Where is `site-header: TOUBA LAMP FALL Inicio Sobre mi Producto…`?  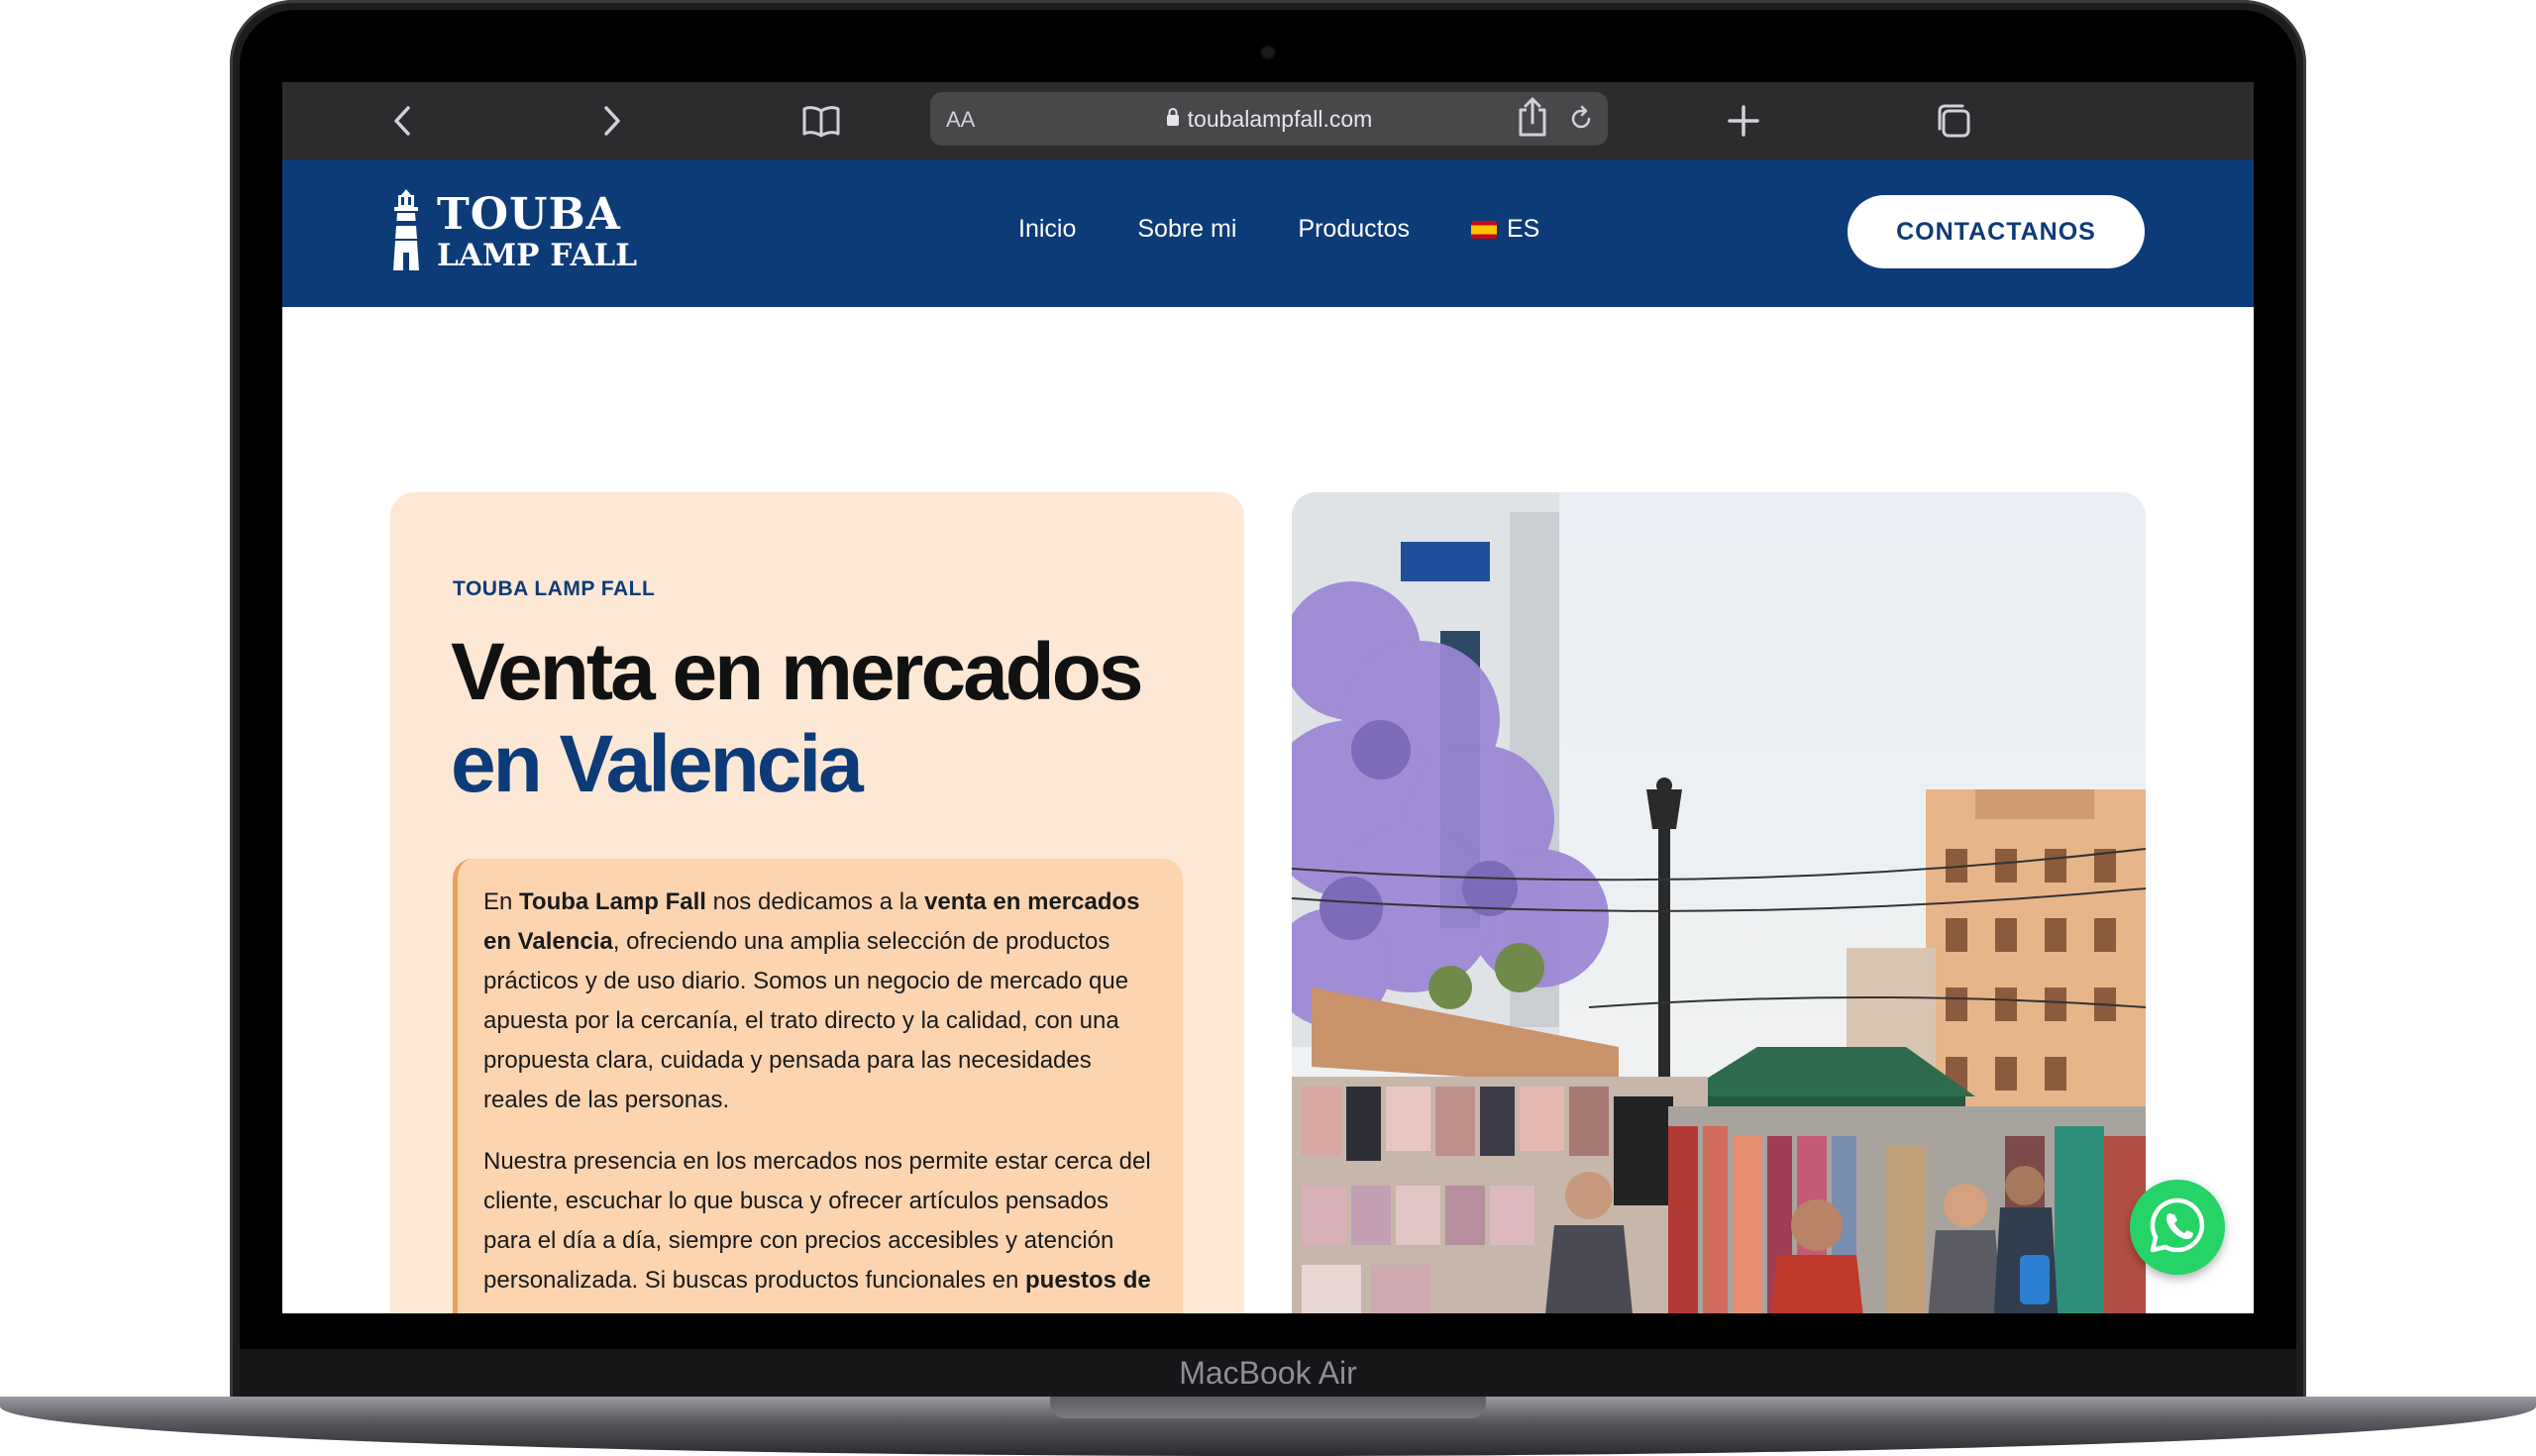
site-header: TOUBA LAMP FALL Inicio Sobre mi Producto… is located at coordinates (1268, 233).